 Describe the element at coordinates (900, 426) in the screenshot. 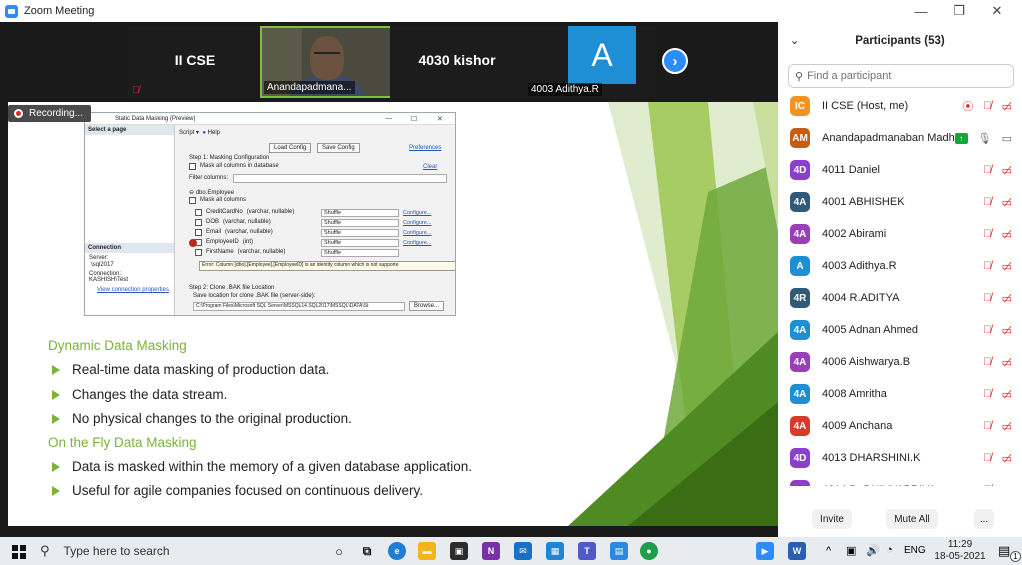

I see `participant-item: 4A 4009 Anchana 🎙̸ ▭̸` at that location.